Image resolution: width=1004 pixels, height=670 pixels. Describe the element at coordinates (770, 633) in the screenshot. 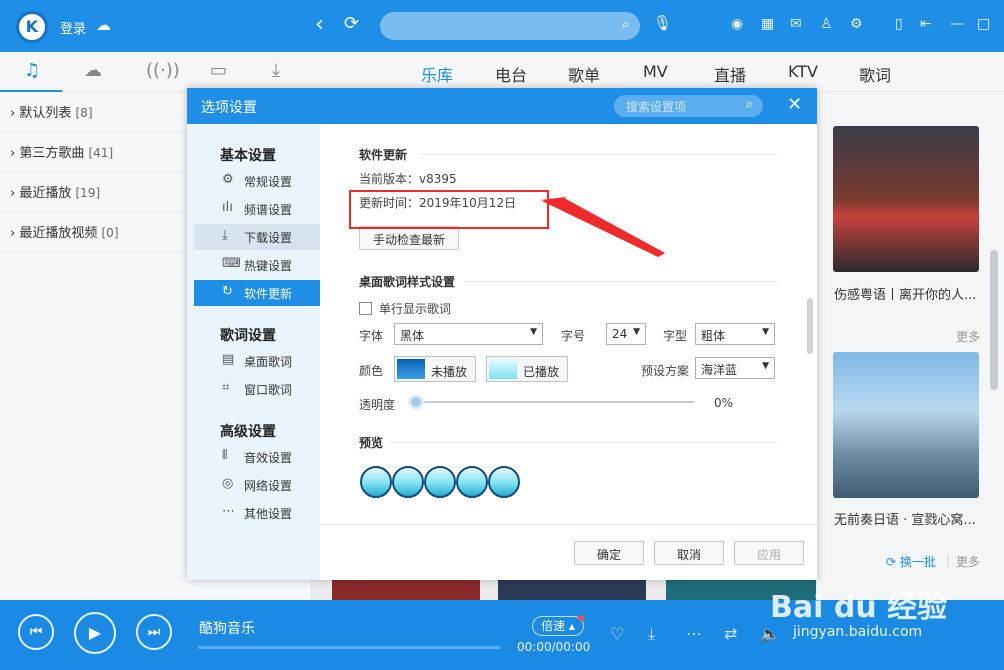

I see `volume-icon: 🔈` at that location.